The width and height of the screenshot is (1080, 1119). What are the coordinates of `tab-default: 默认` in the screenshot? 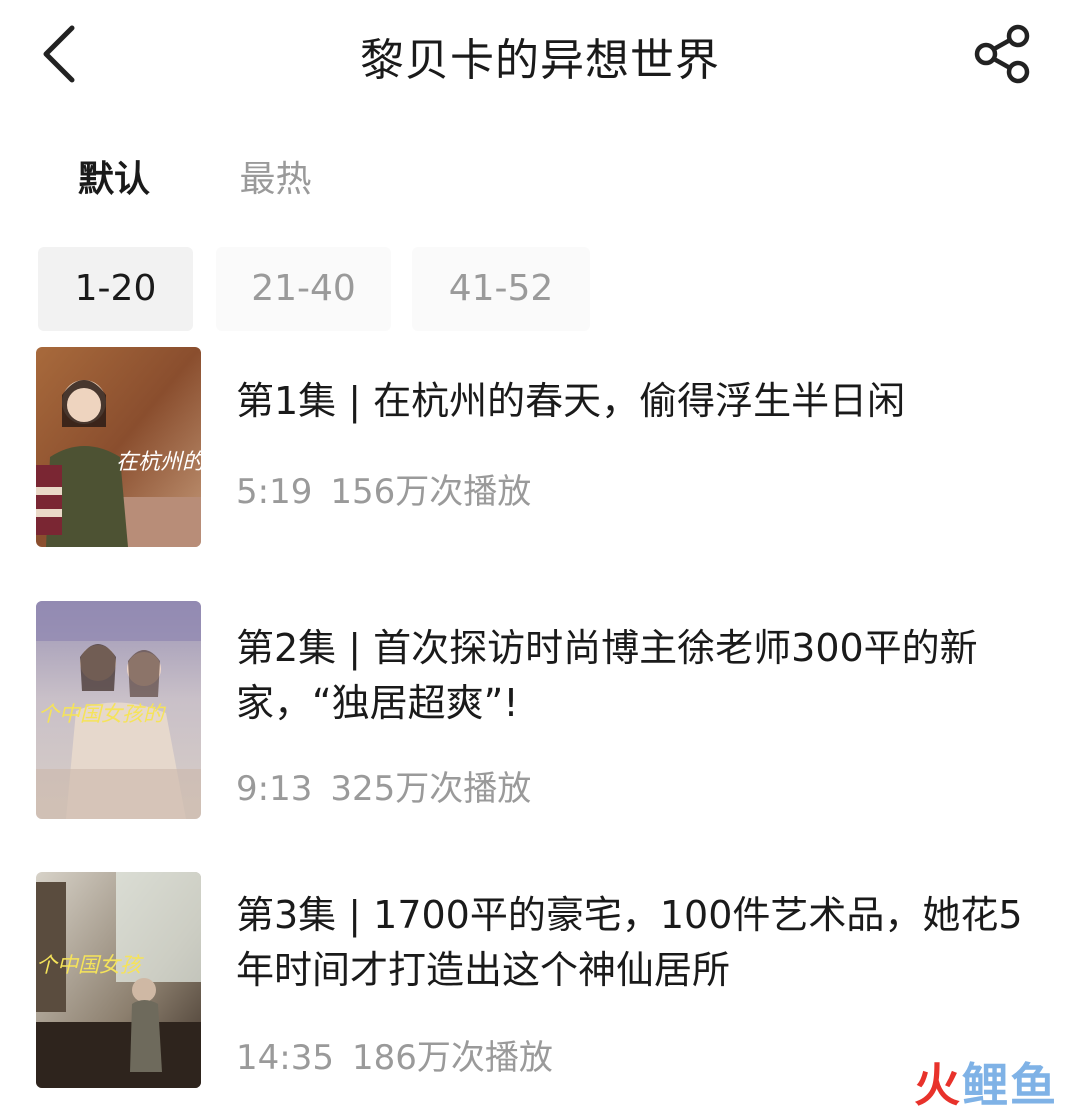 It's located at (114, 176).